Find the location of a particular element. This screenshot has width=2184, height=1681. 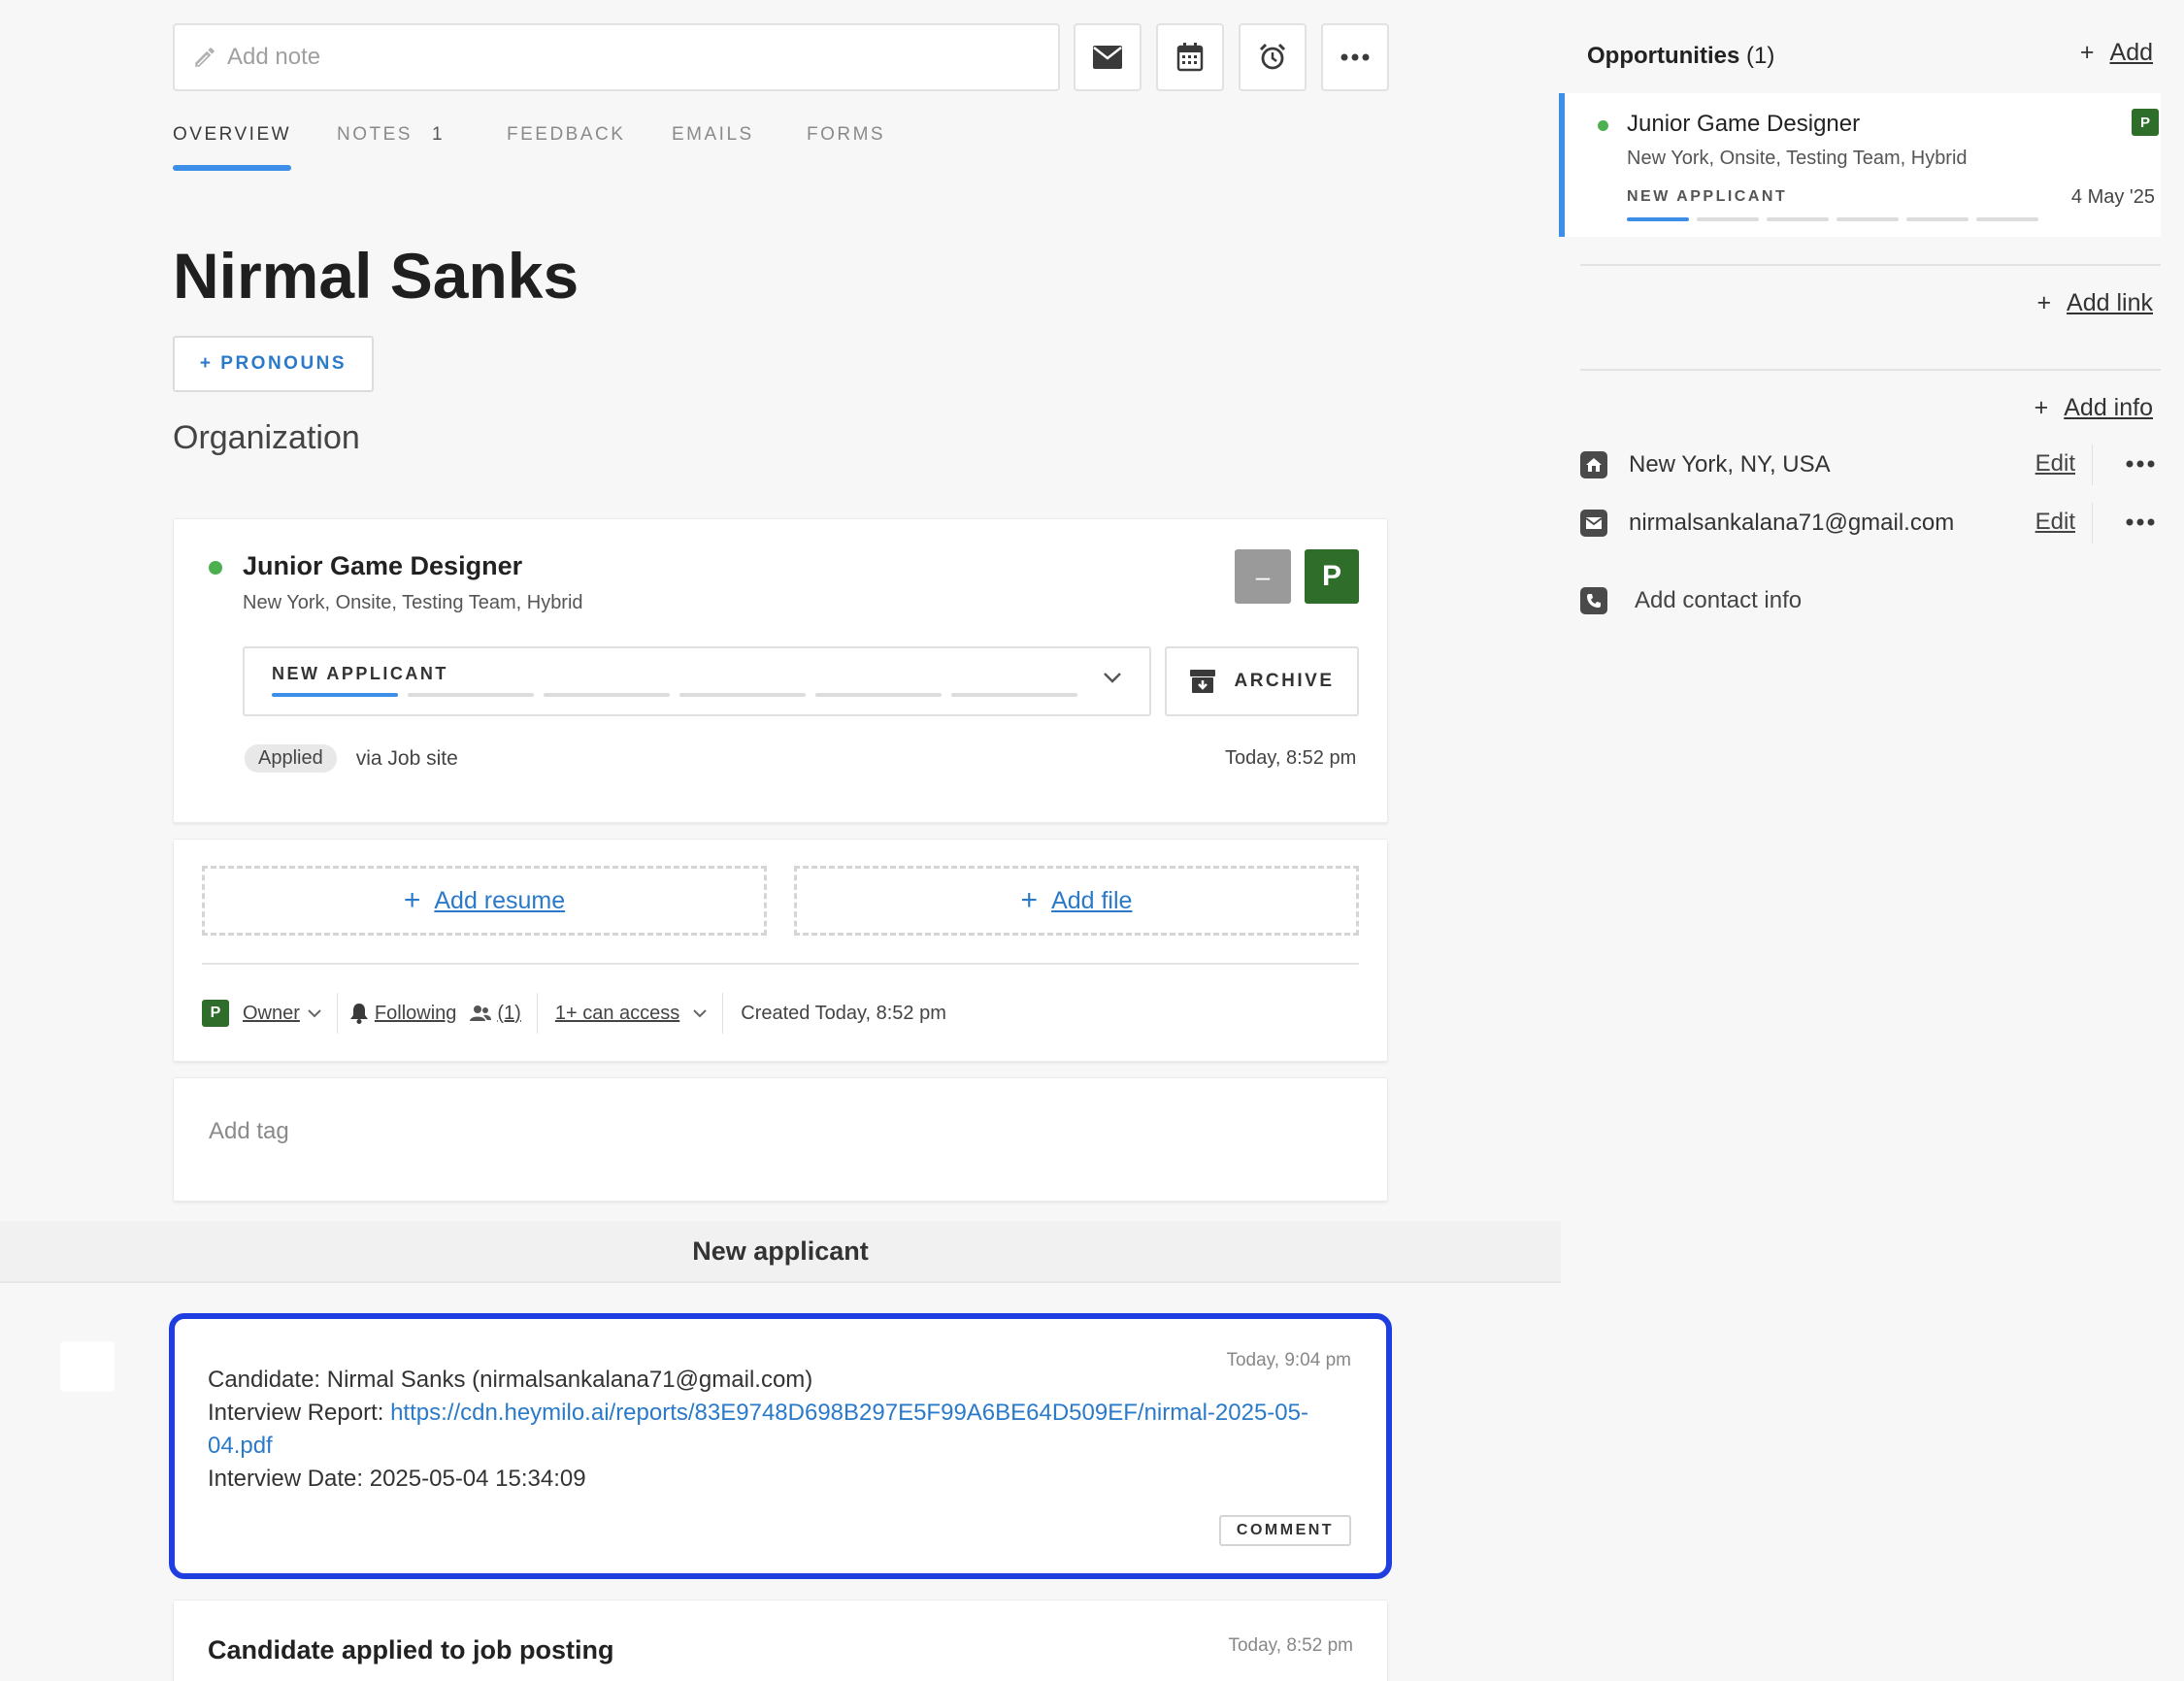

tab-forms: FORMS is located at coordinates (846, 151).